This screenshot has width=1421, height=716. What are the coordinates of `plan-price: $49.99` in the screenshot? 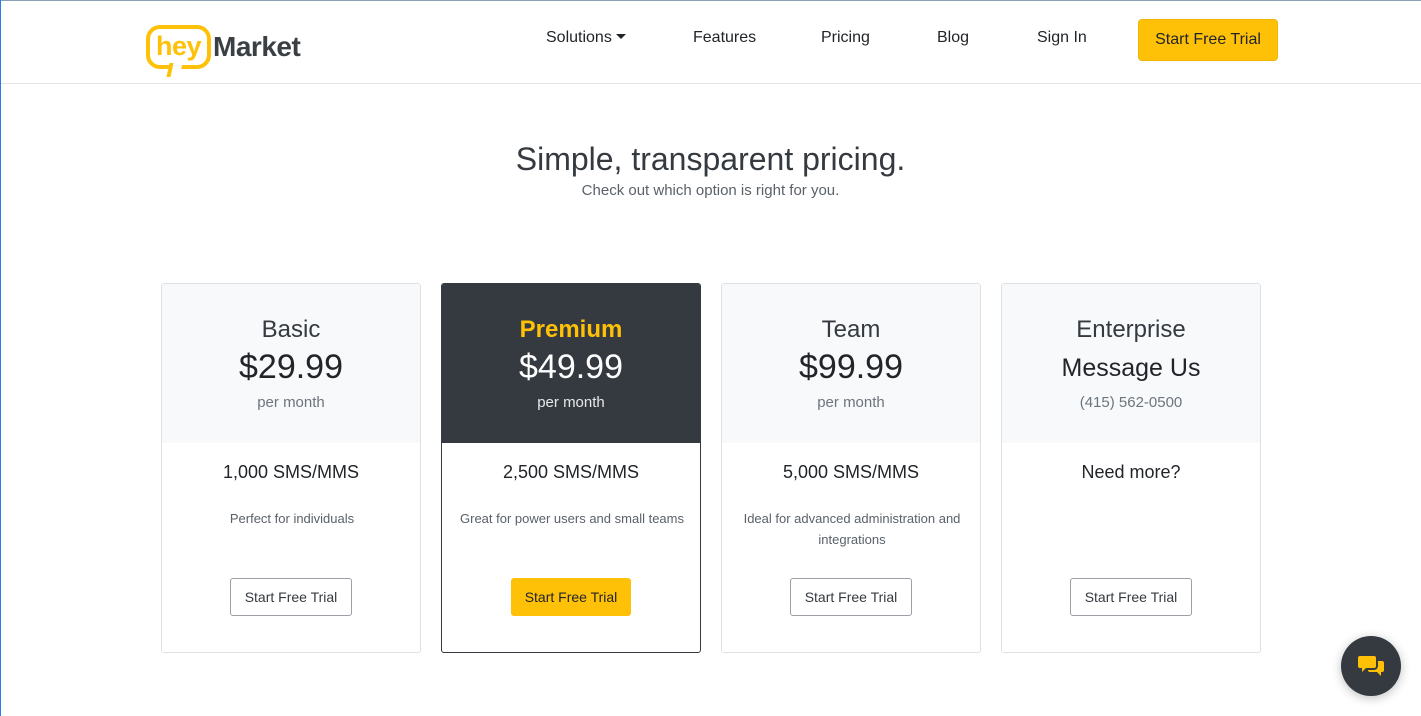 It's located at (571, 367).